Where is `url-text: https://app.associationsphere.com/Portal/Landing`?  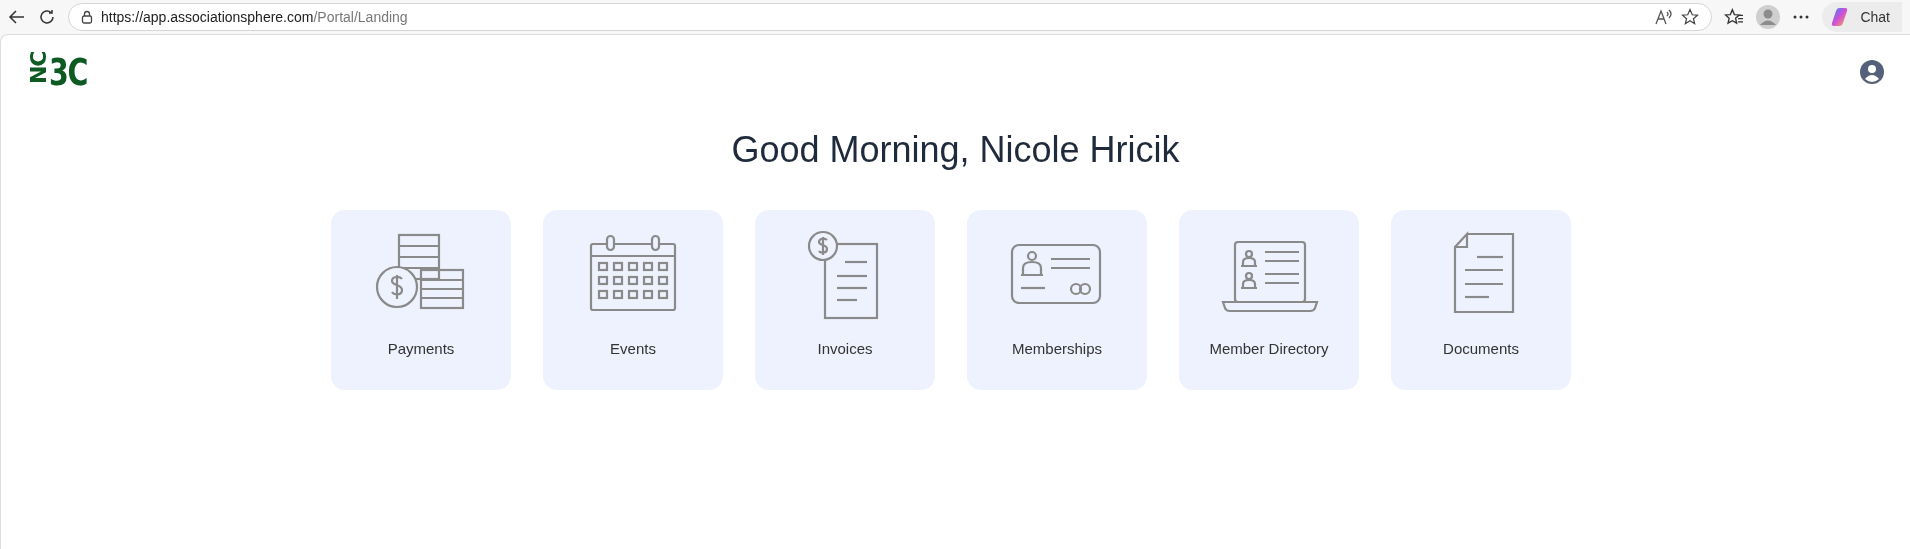 url-text: https://app.associationsphere.com/Portal/Landing is located at coordinates (254, 17).